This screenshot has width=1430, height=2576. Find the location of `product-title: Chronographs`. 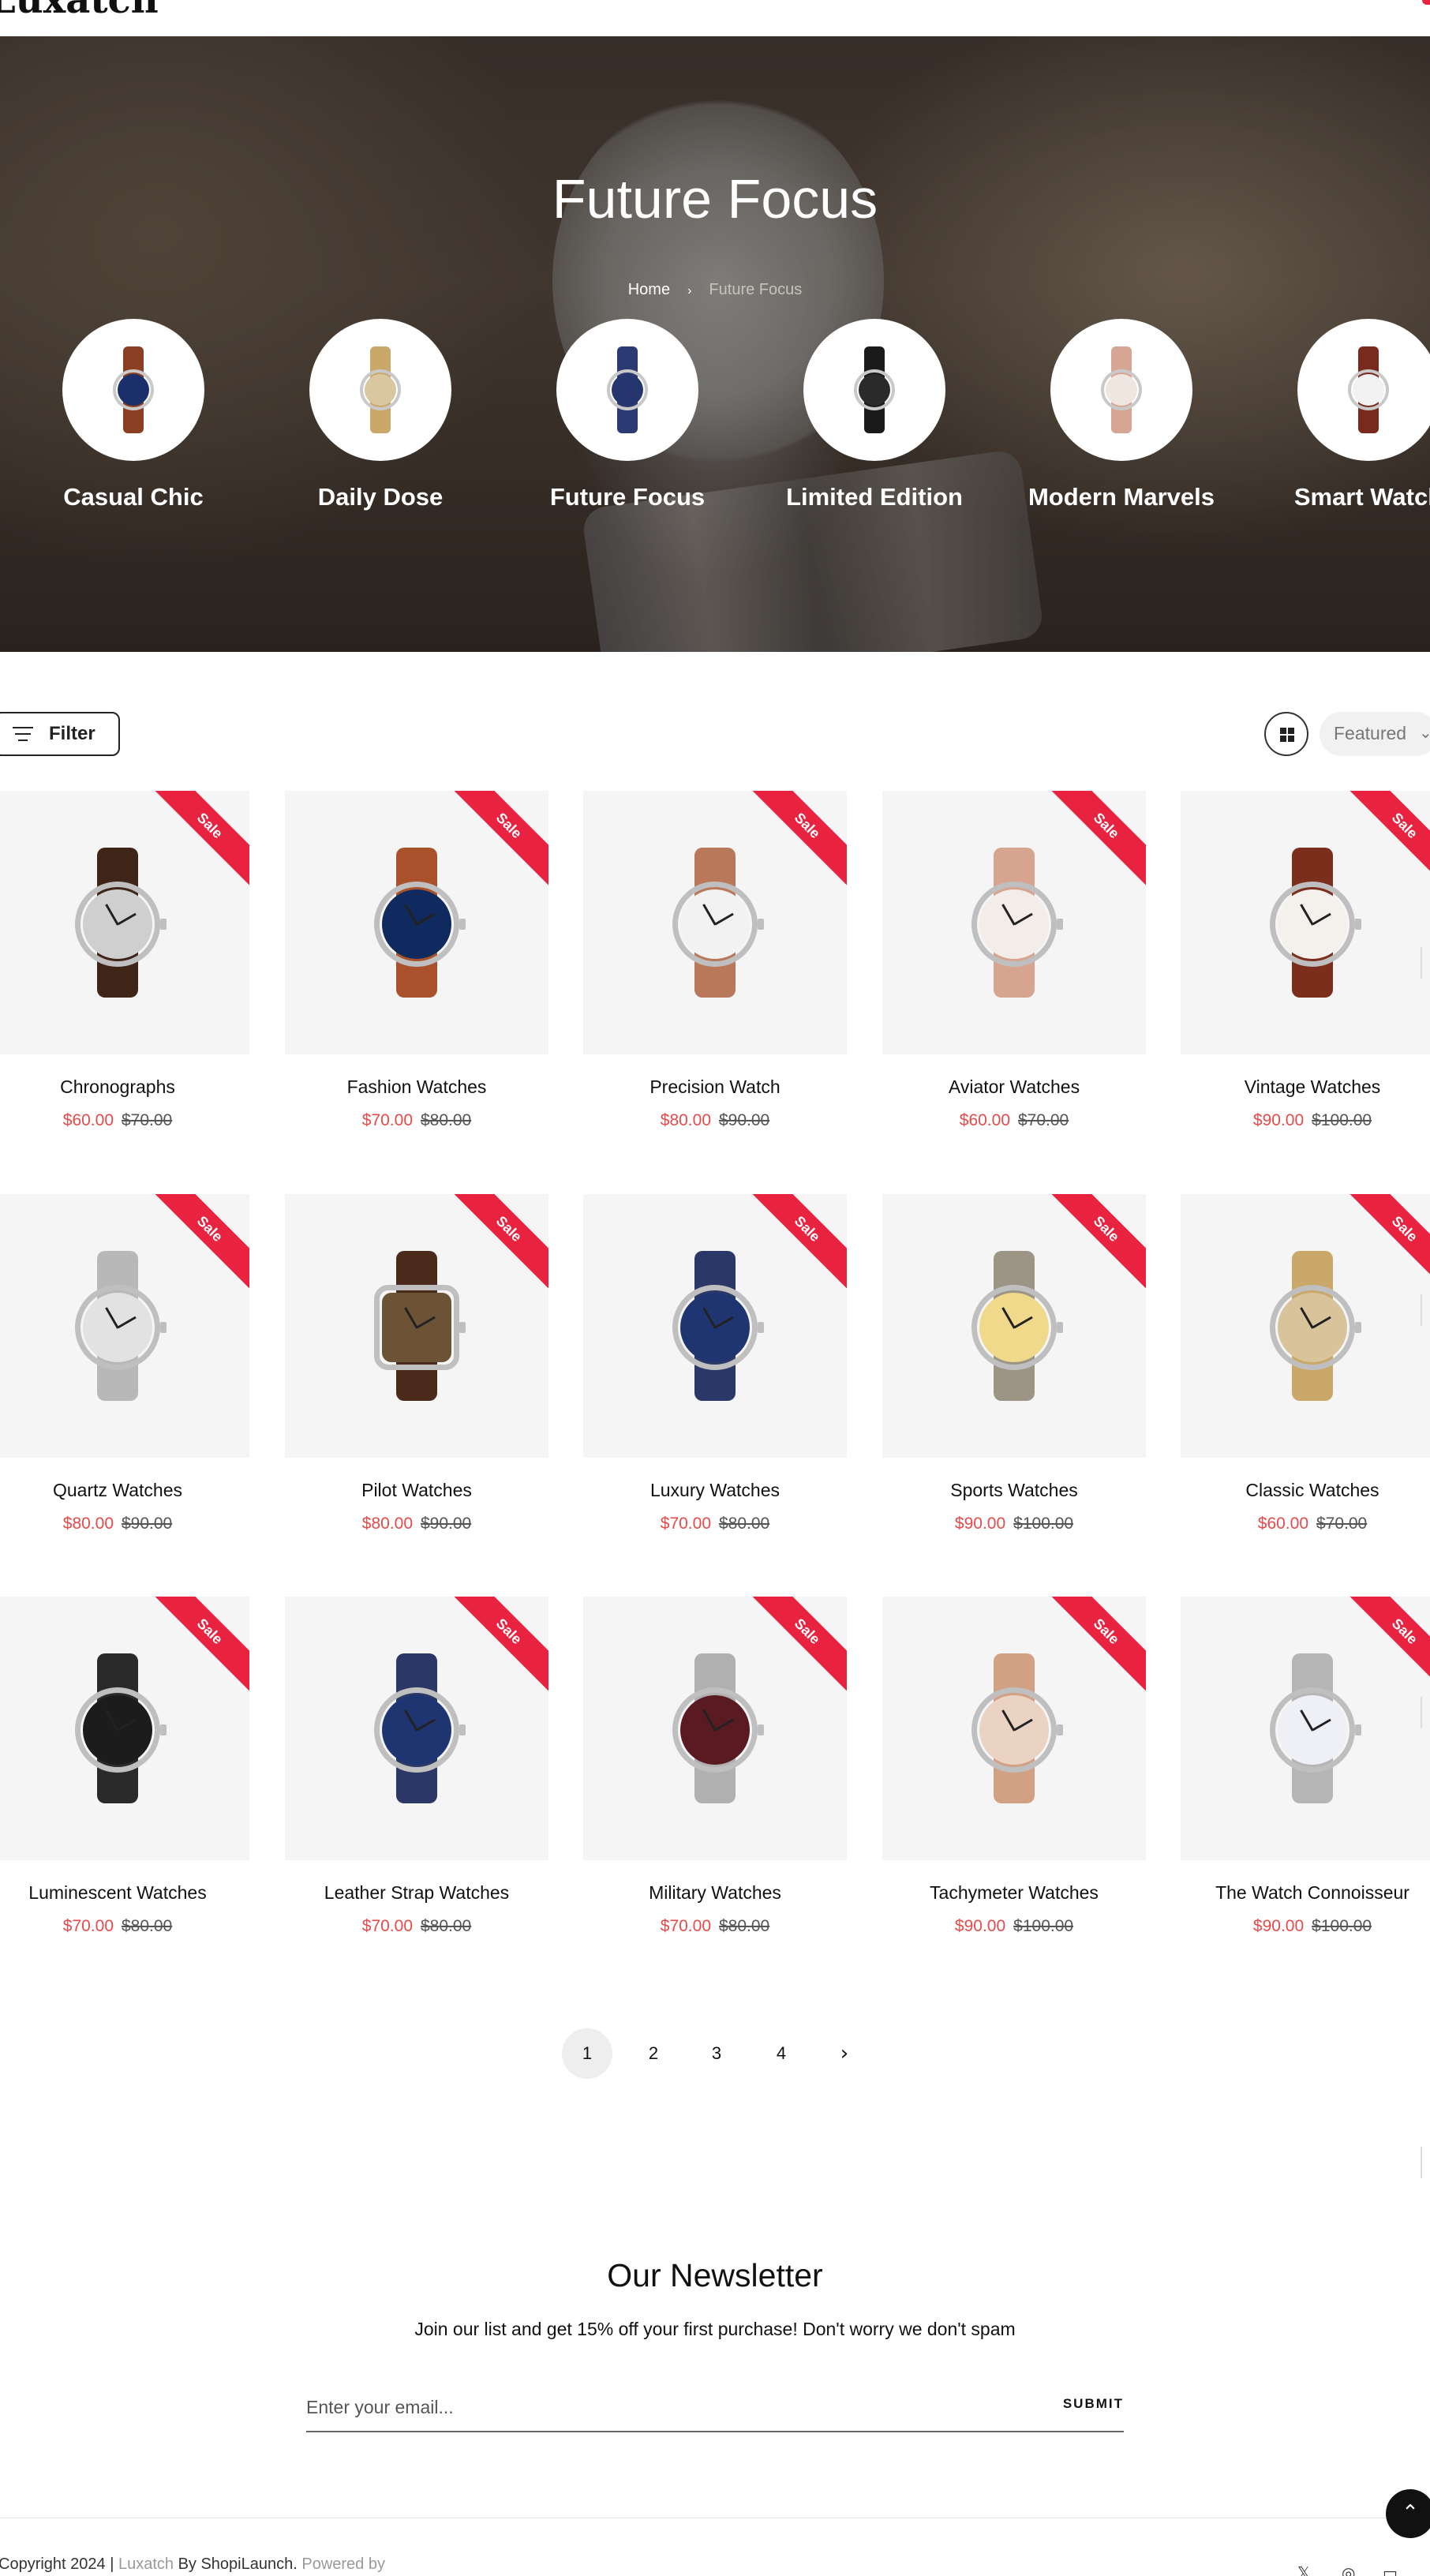

product-title: Chronographs is located at coordinates (124, 1087).